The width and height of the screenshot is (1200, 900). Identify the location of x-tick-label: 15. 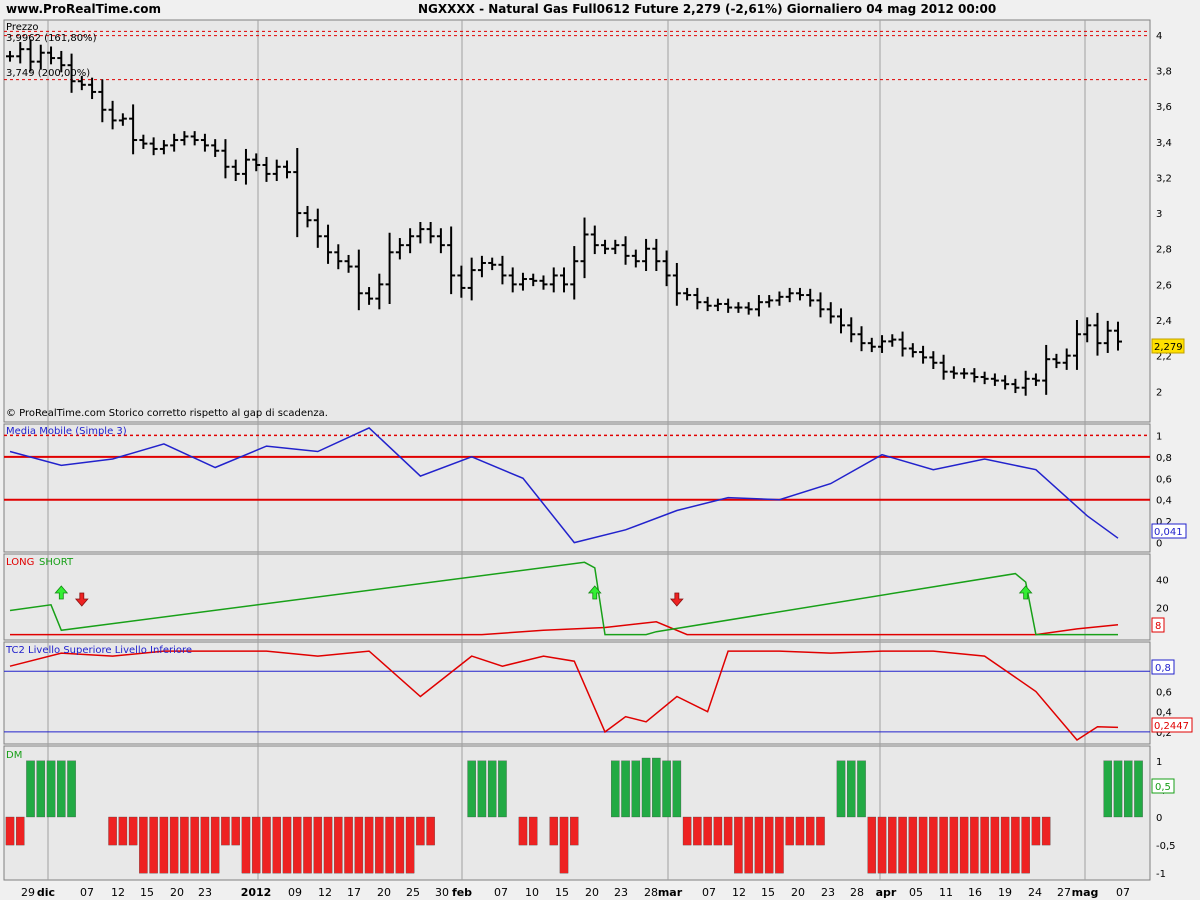
(147, 892).